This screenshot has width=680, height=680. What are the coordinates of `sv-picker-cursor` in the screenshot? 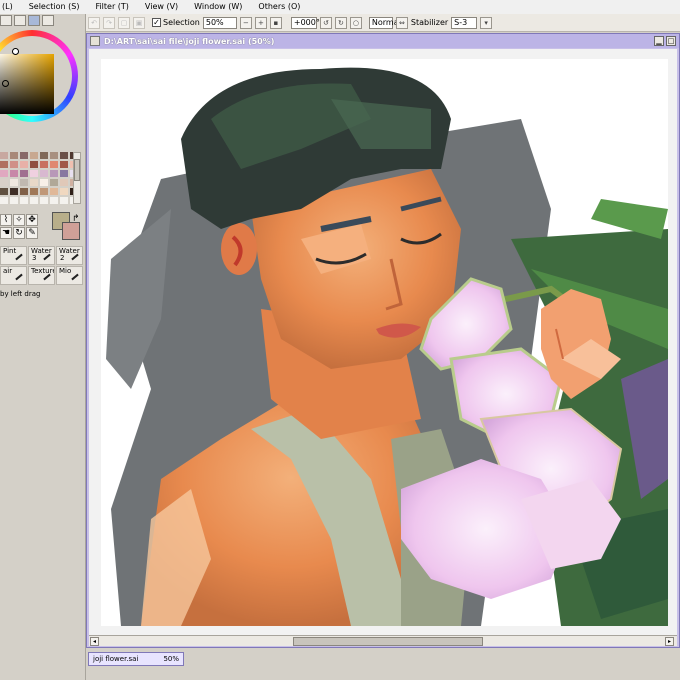 It's located at (5, 83).